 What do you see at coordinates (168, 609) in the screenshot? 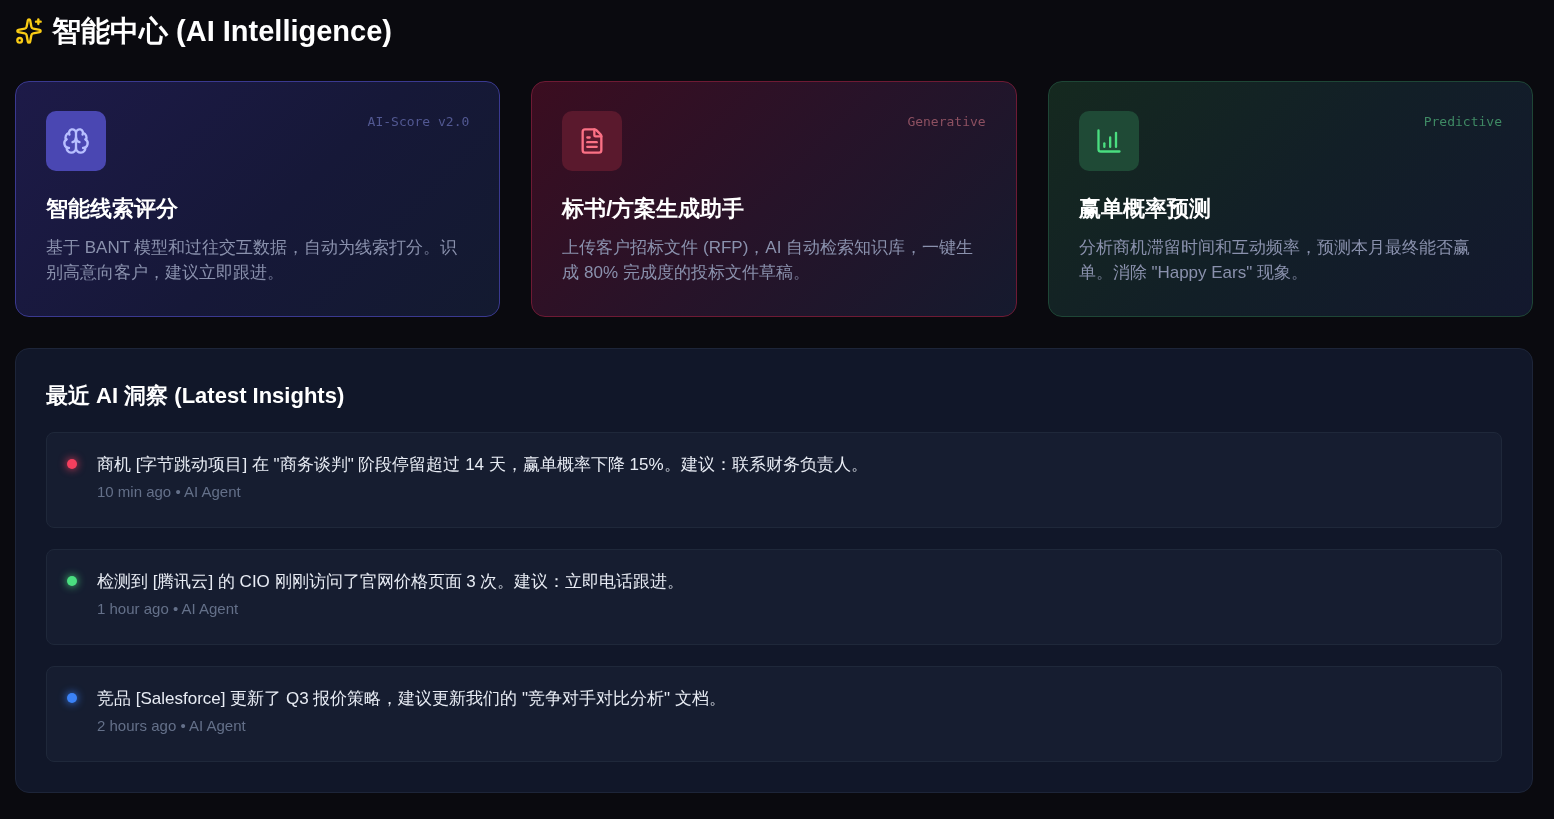
I see `insight-meta: 1 hour ago • AI Agent` at bounding box center [168, 609].